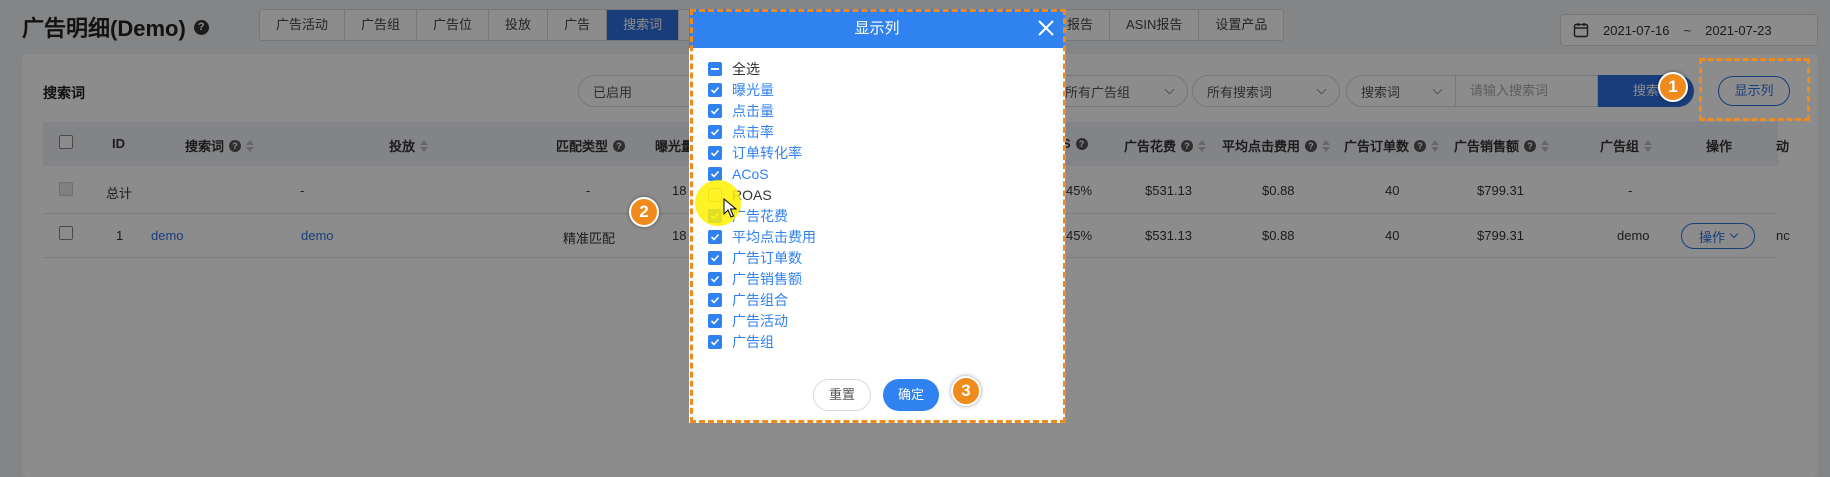  What do you see at coordinates (1754, 89) in the screenshot?
I see `annotation-button-frame` at bounding box center [1754, 89].